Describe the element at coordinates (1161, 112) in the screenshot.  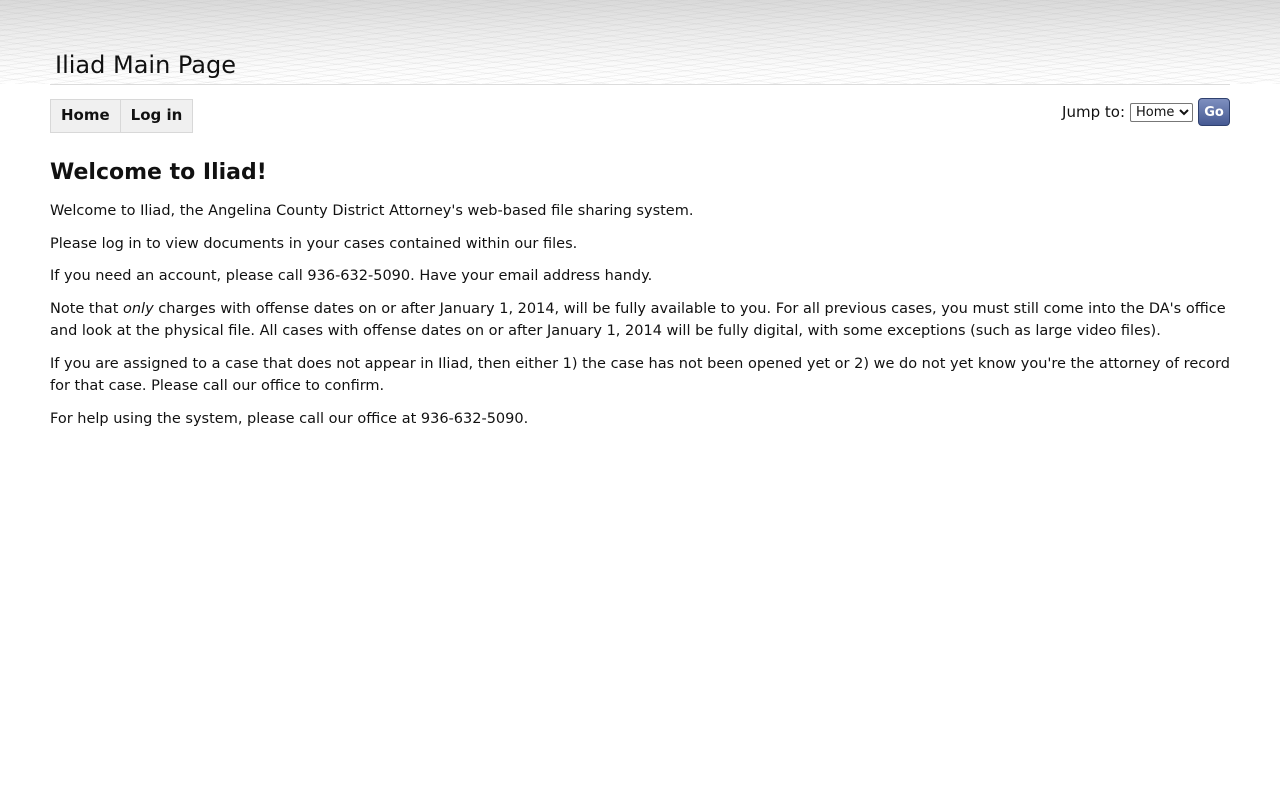
I see `jump-to-select: Home` at that location.